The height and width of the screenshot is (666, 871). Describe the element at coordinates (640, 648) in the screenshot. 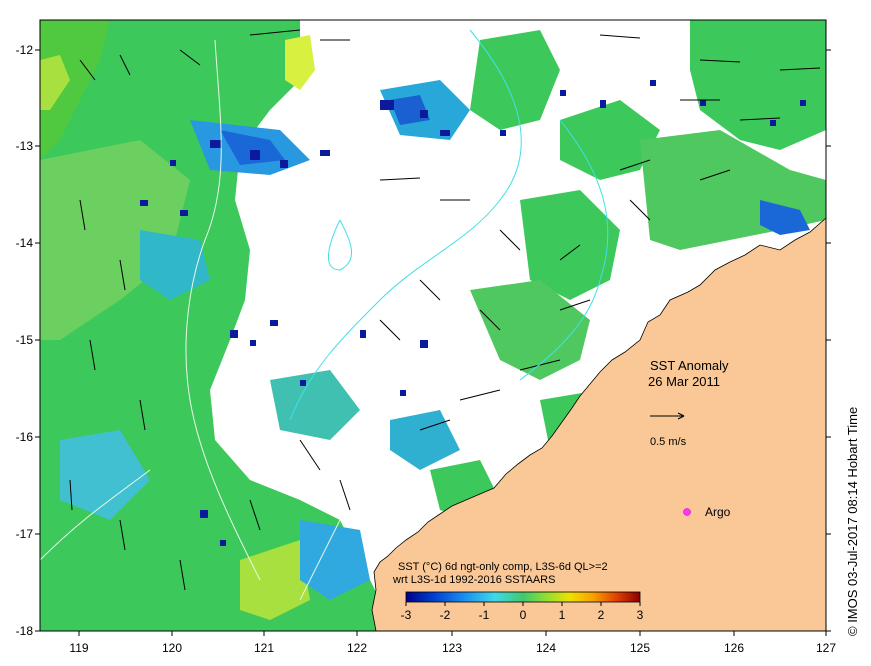

I see `longitude-tick-label: 125` at that location.